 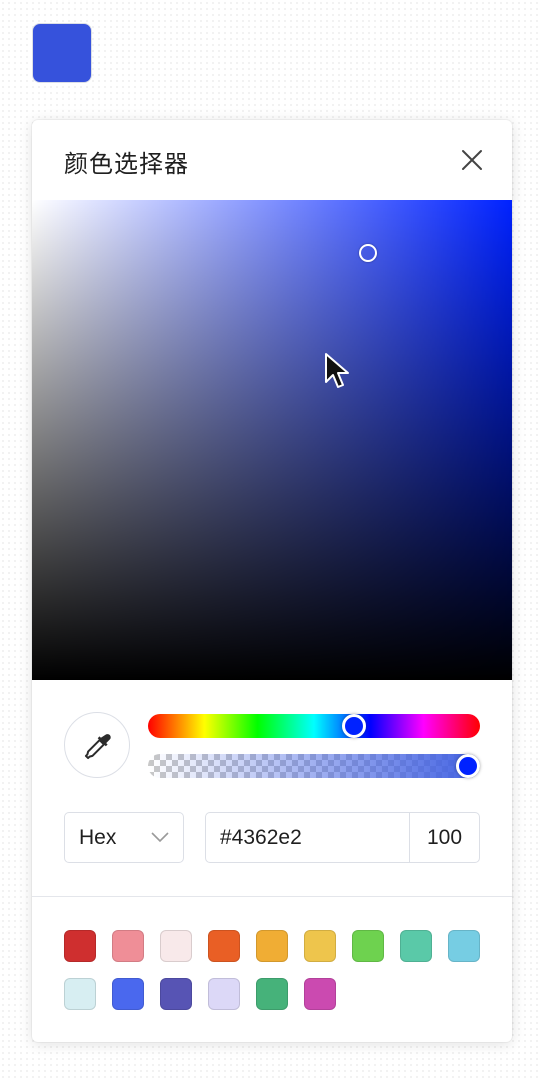 I want to click on close-button, so click(x=472, y=160).